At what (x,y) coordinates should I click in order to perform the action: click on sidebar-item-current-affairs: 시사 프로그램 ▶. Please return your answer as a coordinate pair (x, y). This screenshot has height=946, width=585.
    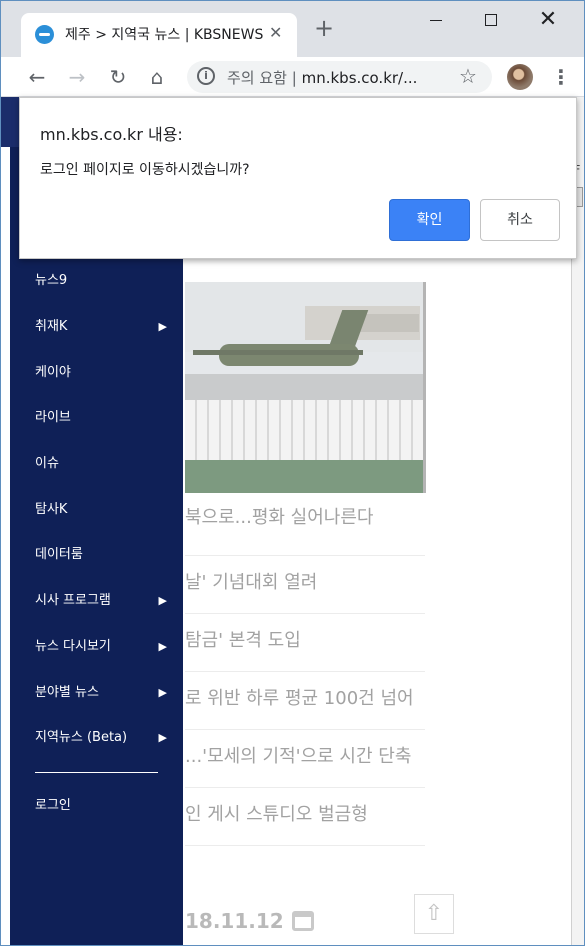
    Looking at the image, I should click on (101, 601).